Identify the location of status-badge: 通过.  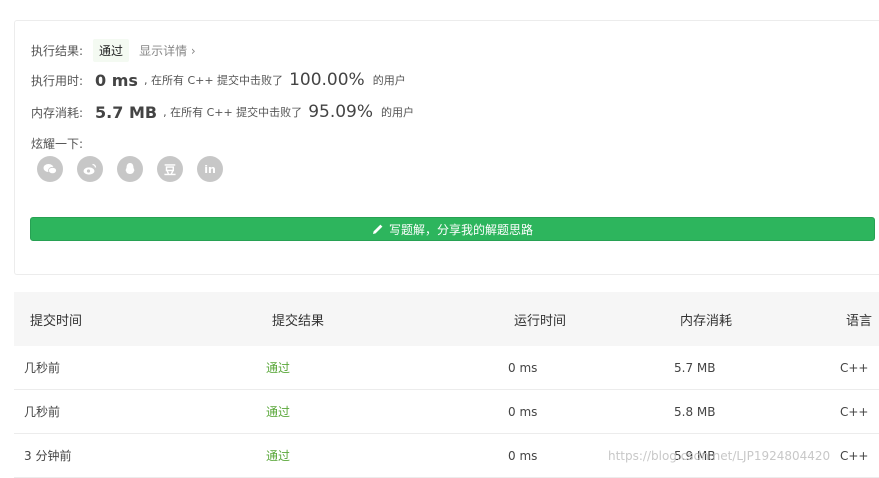
(111, 50).